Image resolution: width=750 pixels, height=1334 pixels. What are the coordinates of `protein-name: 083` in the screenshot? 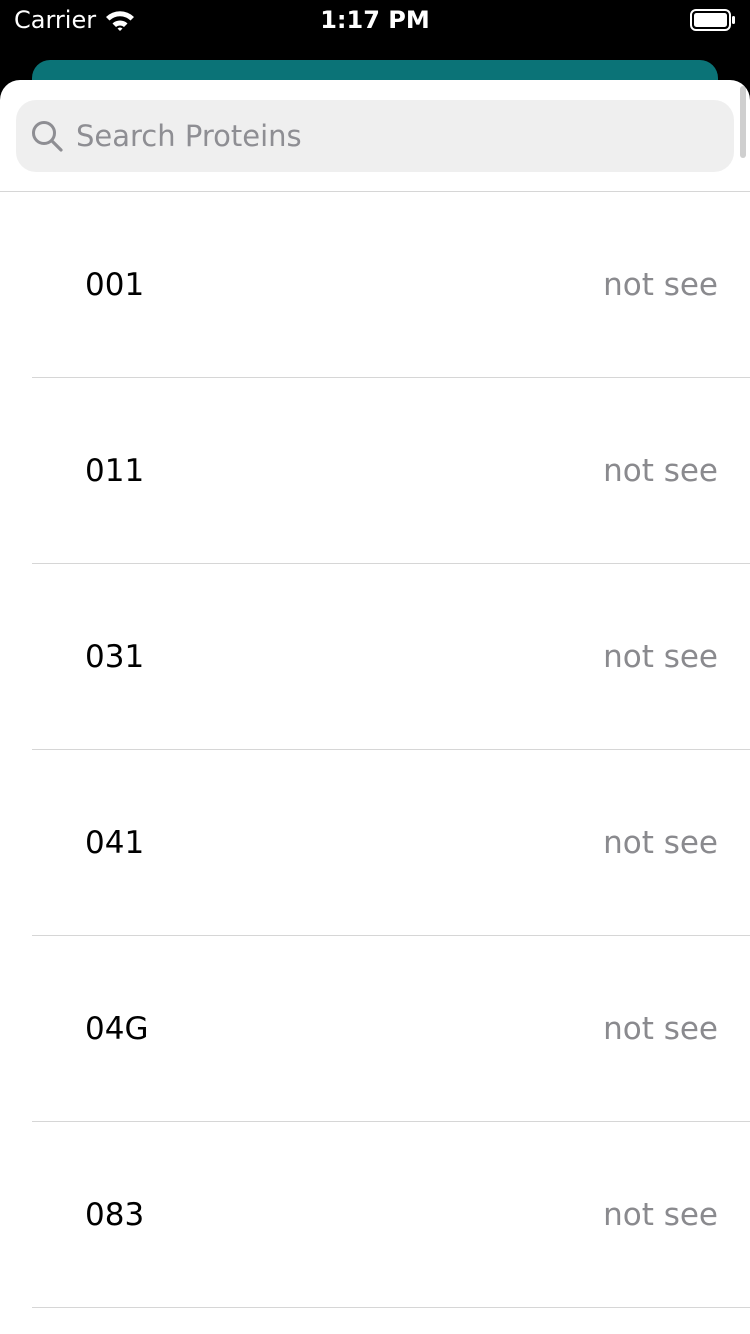 It's located at (115, 1215).